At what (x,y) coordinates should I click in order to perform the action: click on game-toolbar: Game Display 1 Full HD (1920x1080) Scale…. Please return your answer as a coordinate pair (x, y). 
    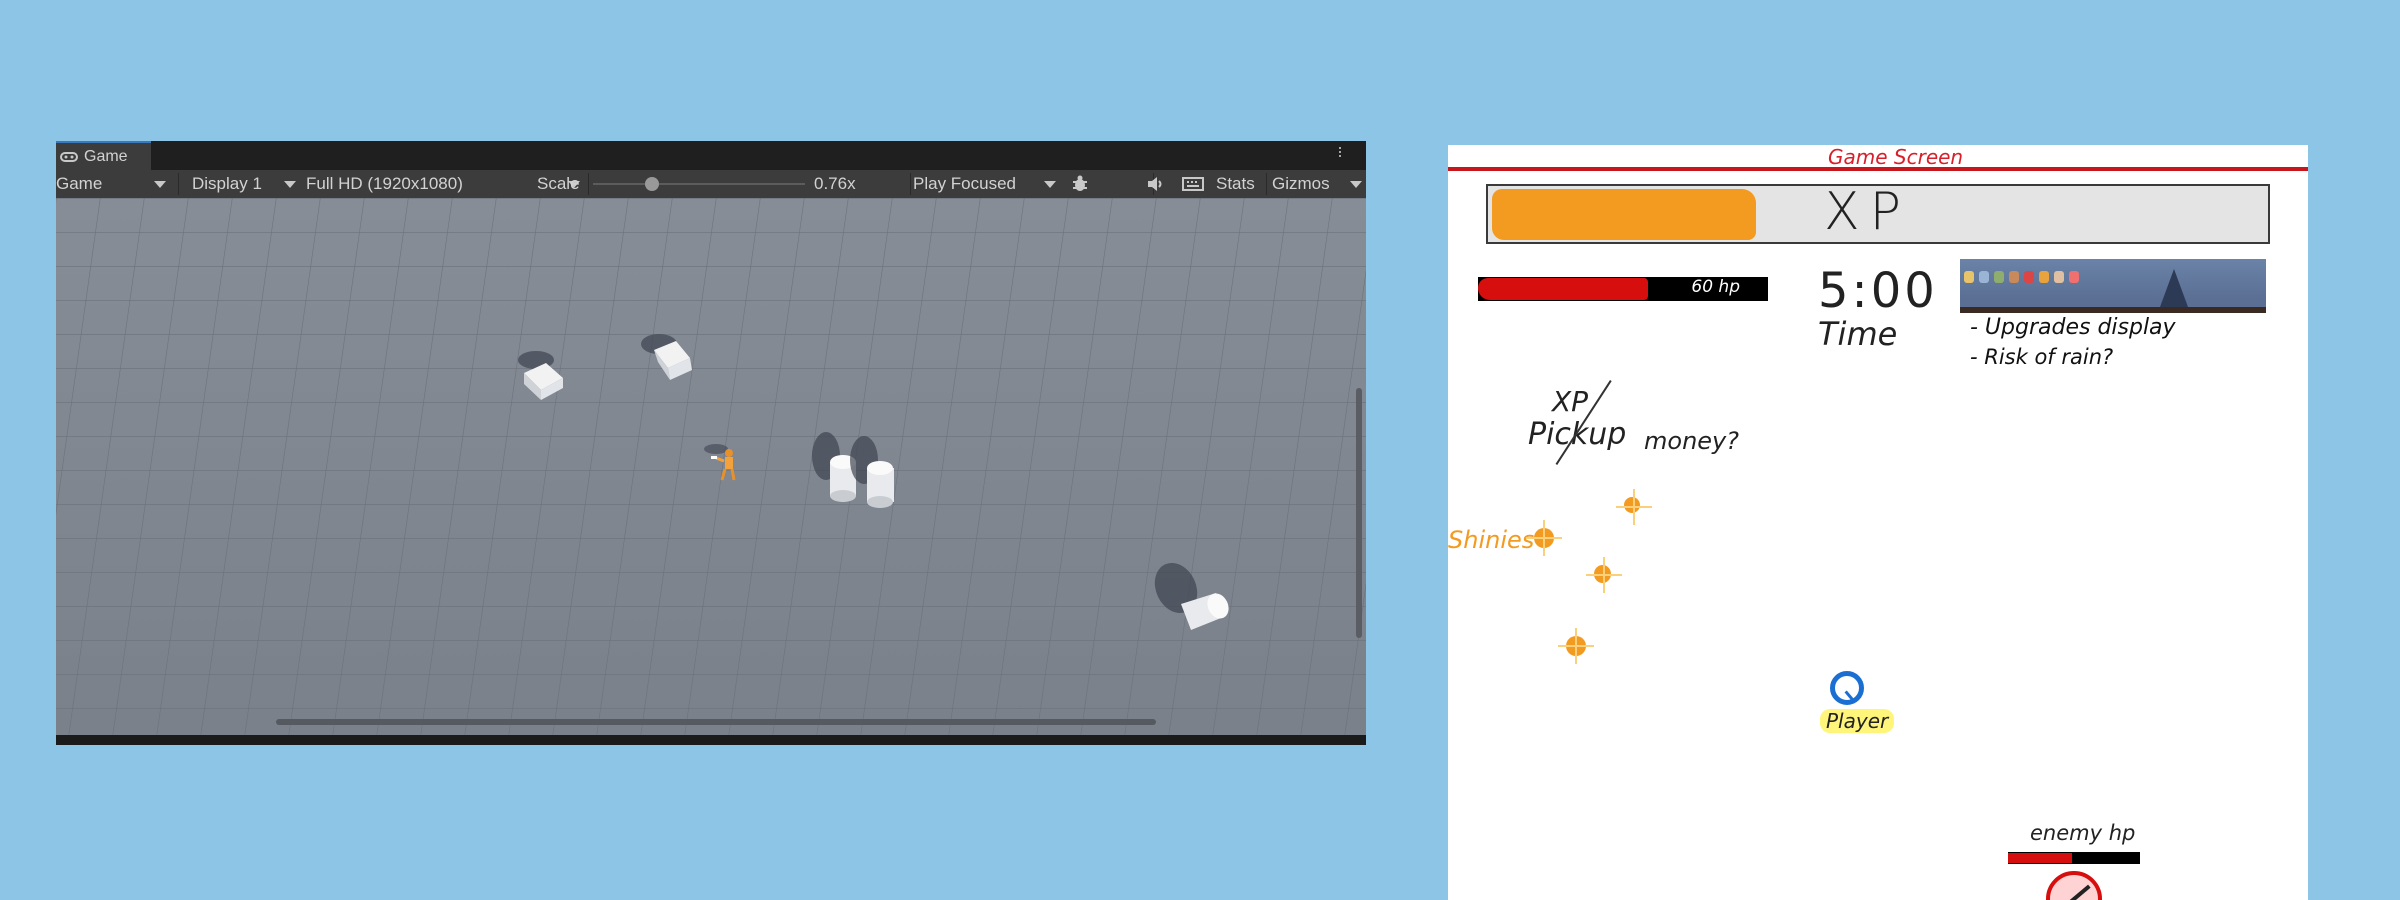
    Looking at the image, I should click on (711, 184).